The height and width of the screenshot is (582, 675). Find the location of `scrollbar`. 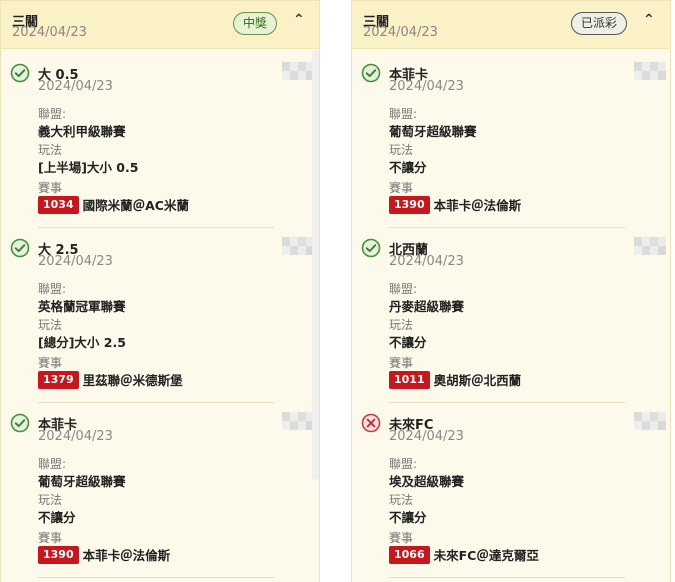

scrollbar is located at coordinates (315, 265).